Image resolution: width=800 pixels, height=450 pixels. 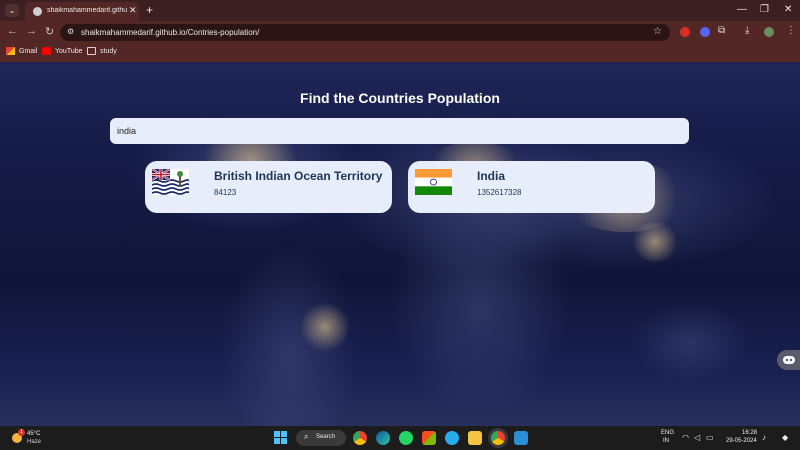 What do you see at coordinates (34, 442) in the screenshot?
I see `weather-condition: Haze` at bounding box center [34, 442].